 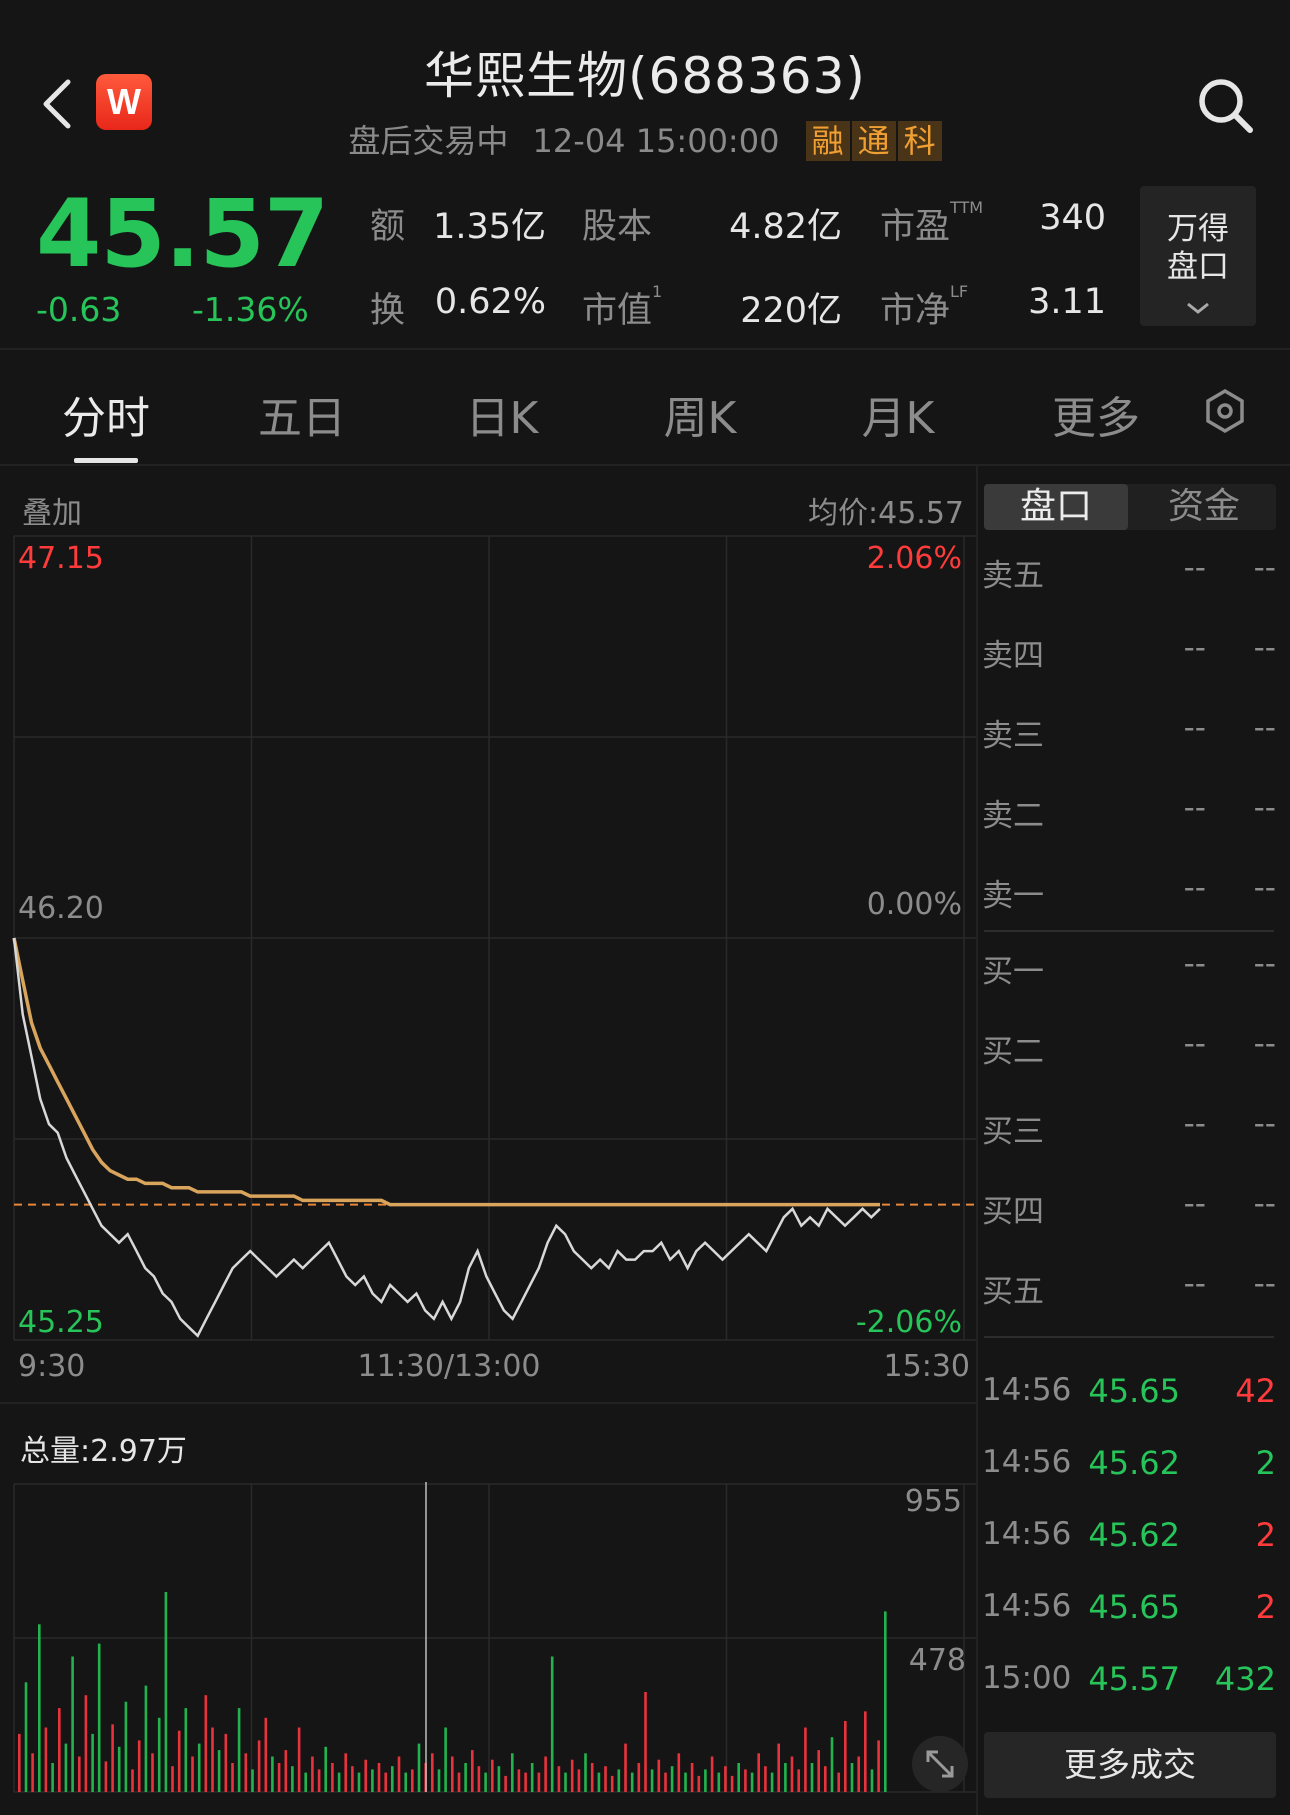 What do you see at coordinates (79, 309) in the screenshot?
I see `price-change: -0.63` at bounding box center [79, 309].